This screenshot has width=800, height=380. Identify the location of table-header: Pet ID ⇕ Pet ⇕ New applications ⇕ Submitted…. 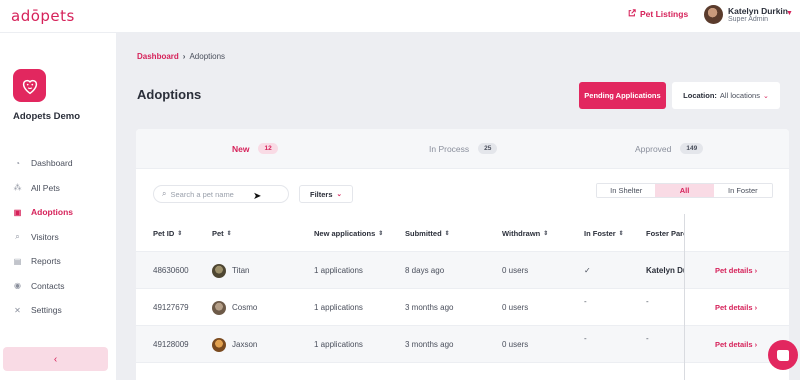
(462, 234).